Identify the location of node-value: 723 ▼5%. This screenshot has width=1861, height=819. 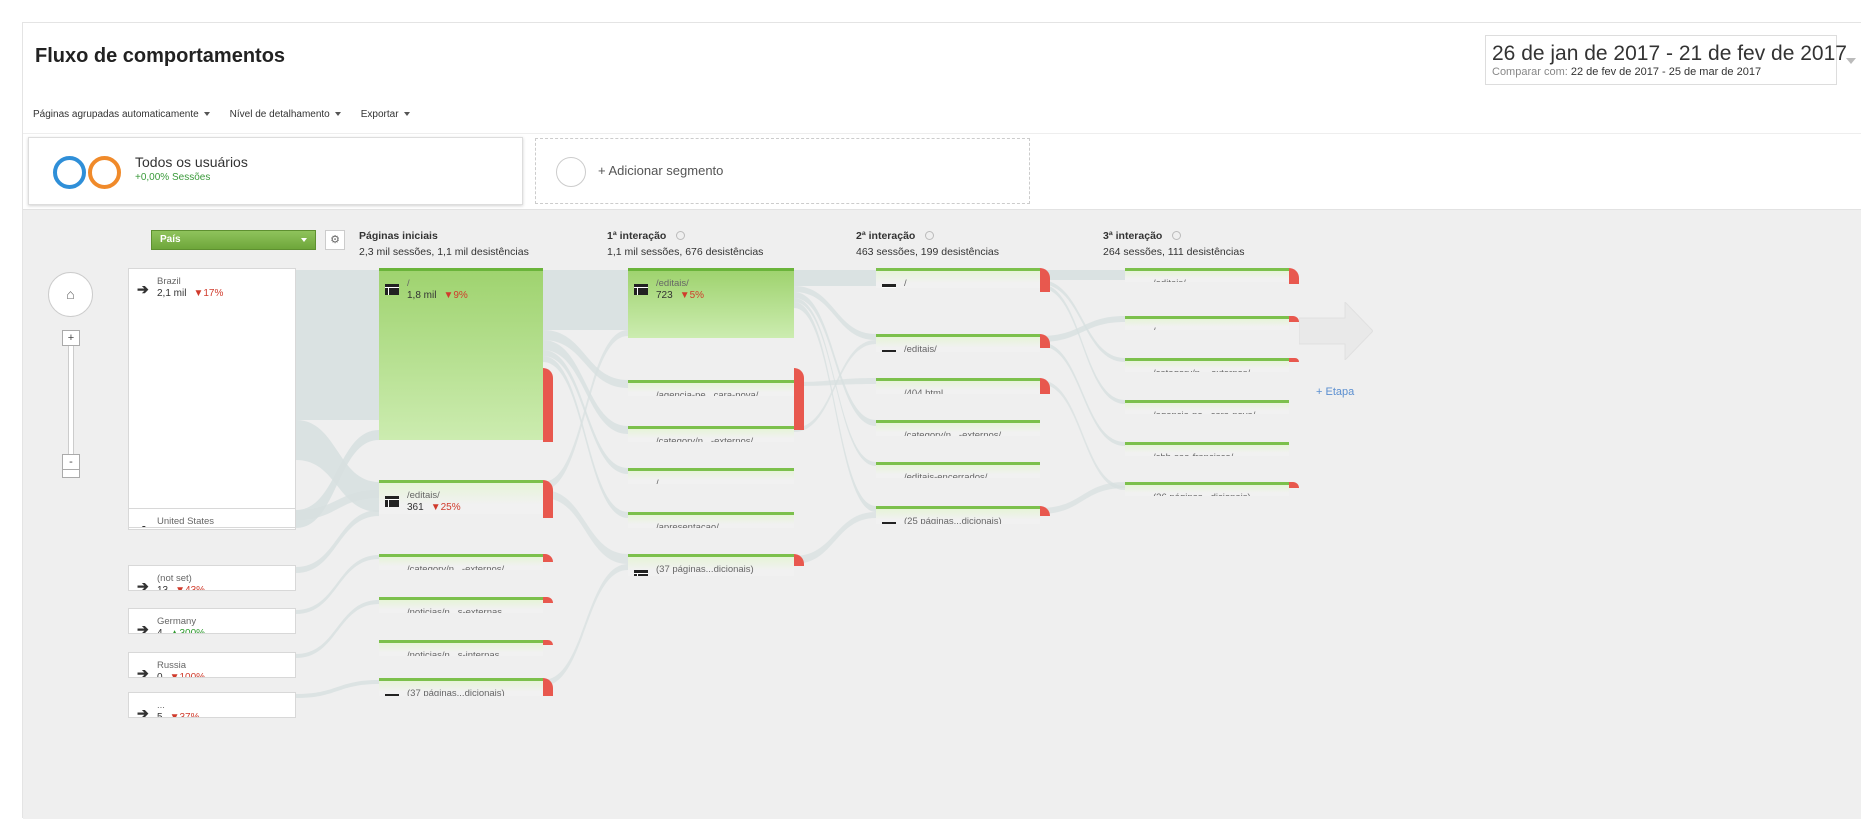
(680, 295).